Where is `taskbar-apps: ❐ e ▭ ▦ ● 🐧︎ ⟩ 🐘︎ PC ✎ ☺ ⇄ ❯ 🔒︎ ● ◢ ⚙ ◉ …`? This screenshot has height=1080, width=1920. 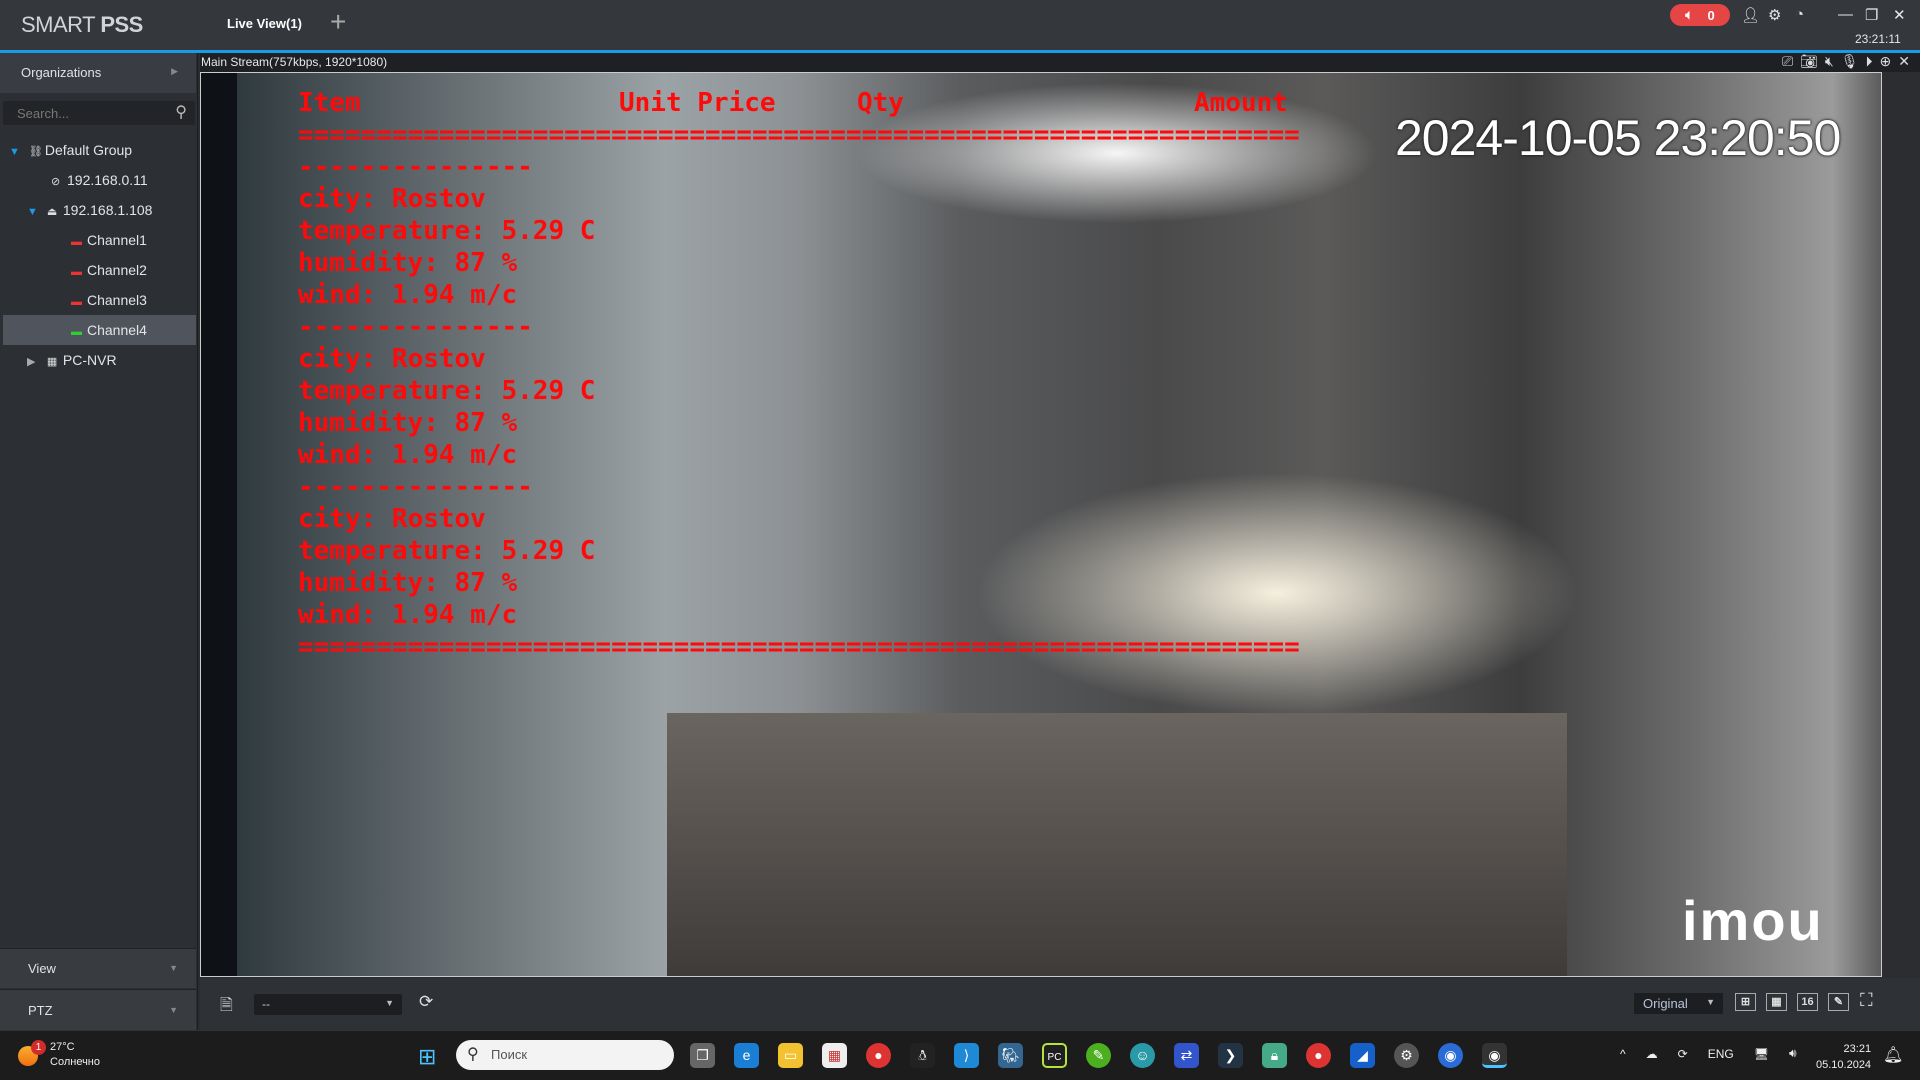 taskbar-apps: ❐ e ▭ ▦ ● 🐧︎ ⟩ 🐘︎ PC ✎ ☺ ⇄ ❯ 🔒︎ ● ◢ ⚙ ◉ … is located at coordinates (1098, 1055).